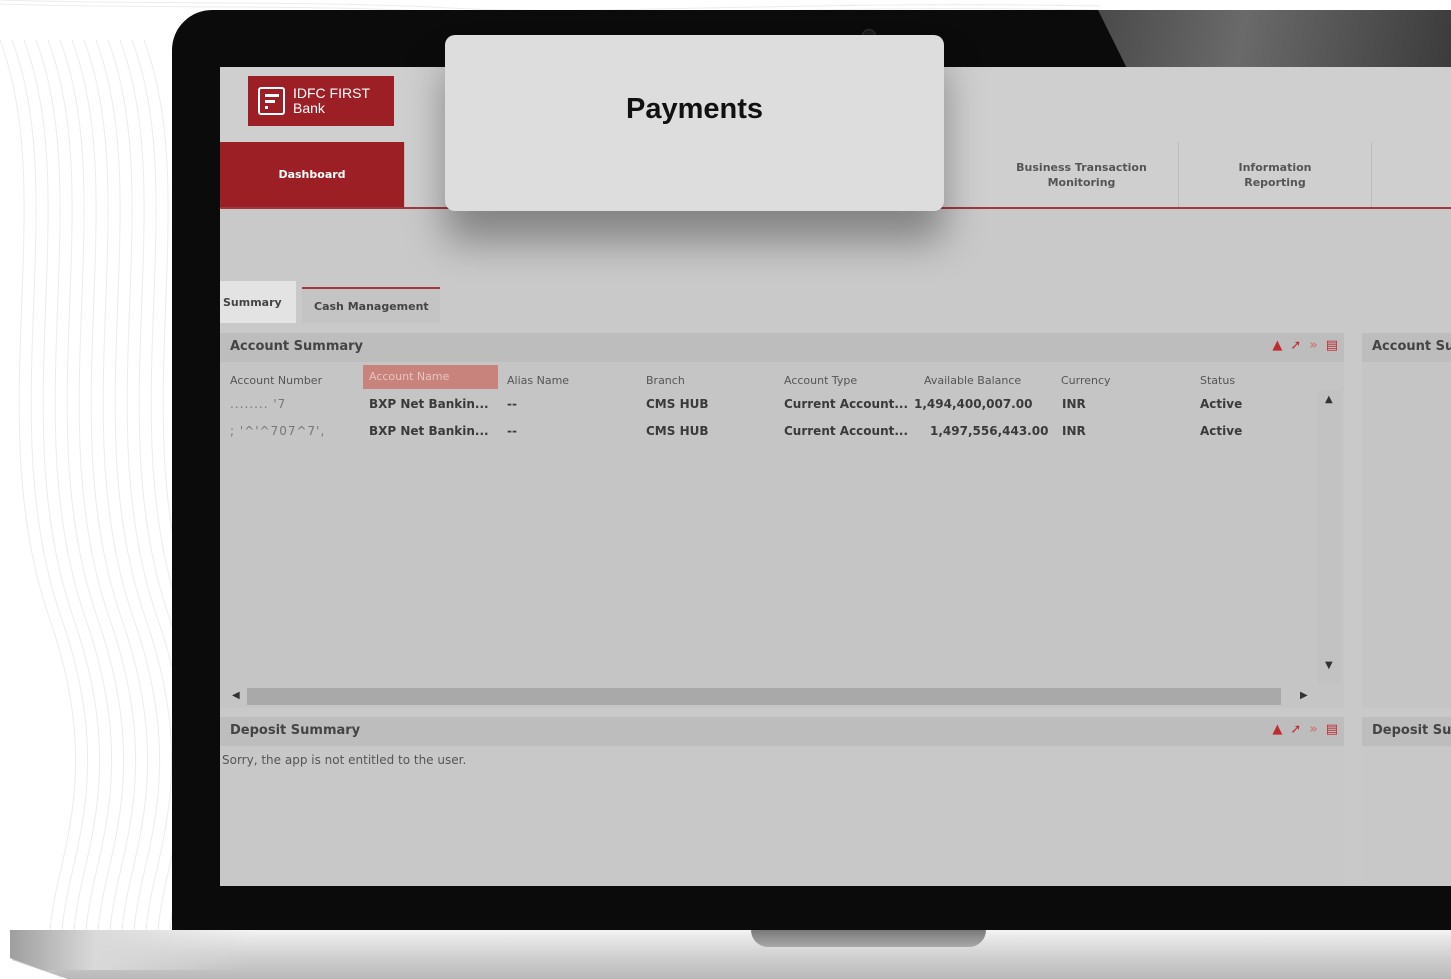  Describe the element at coordinates (297, 346) in the screenshot. I see `account-summary-title: Account Summary` at that location.